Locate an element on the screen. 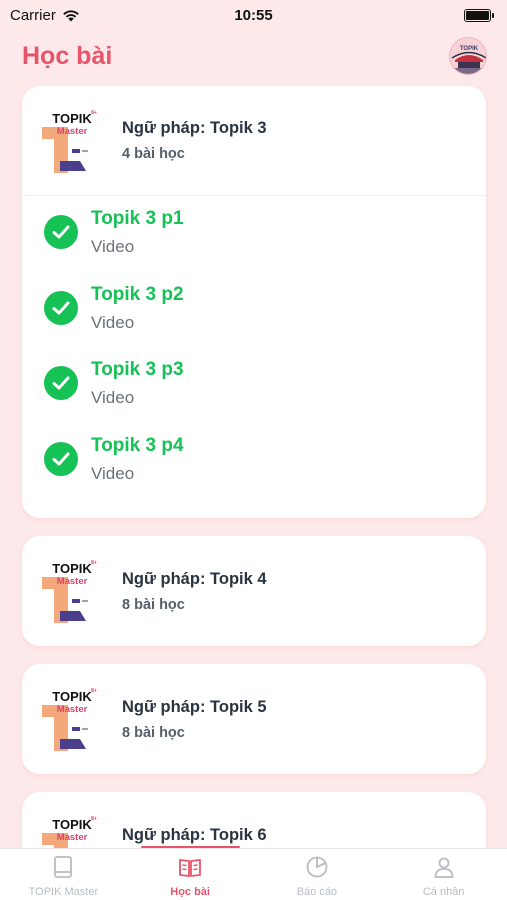  tab-label: Học bài is located at coordinates (190, 892).